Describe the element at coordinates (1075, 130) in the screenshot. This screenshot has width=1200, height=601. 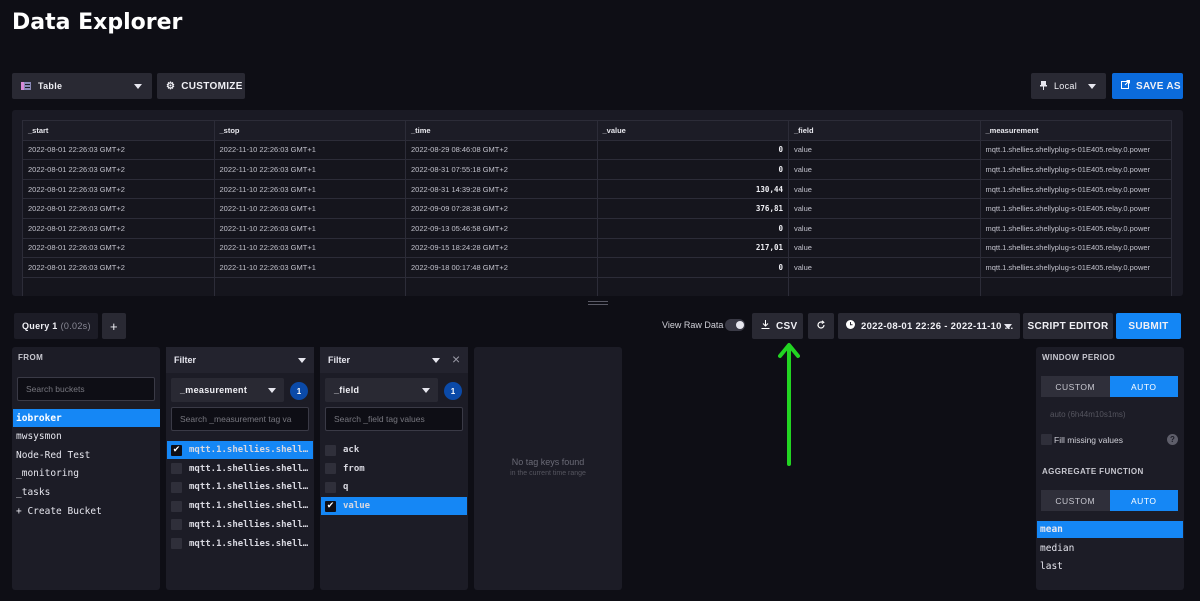
I see `column-header: _measurement` at that location.